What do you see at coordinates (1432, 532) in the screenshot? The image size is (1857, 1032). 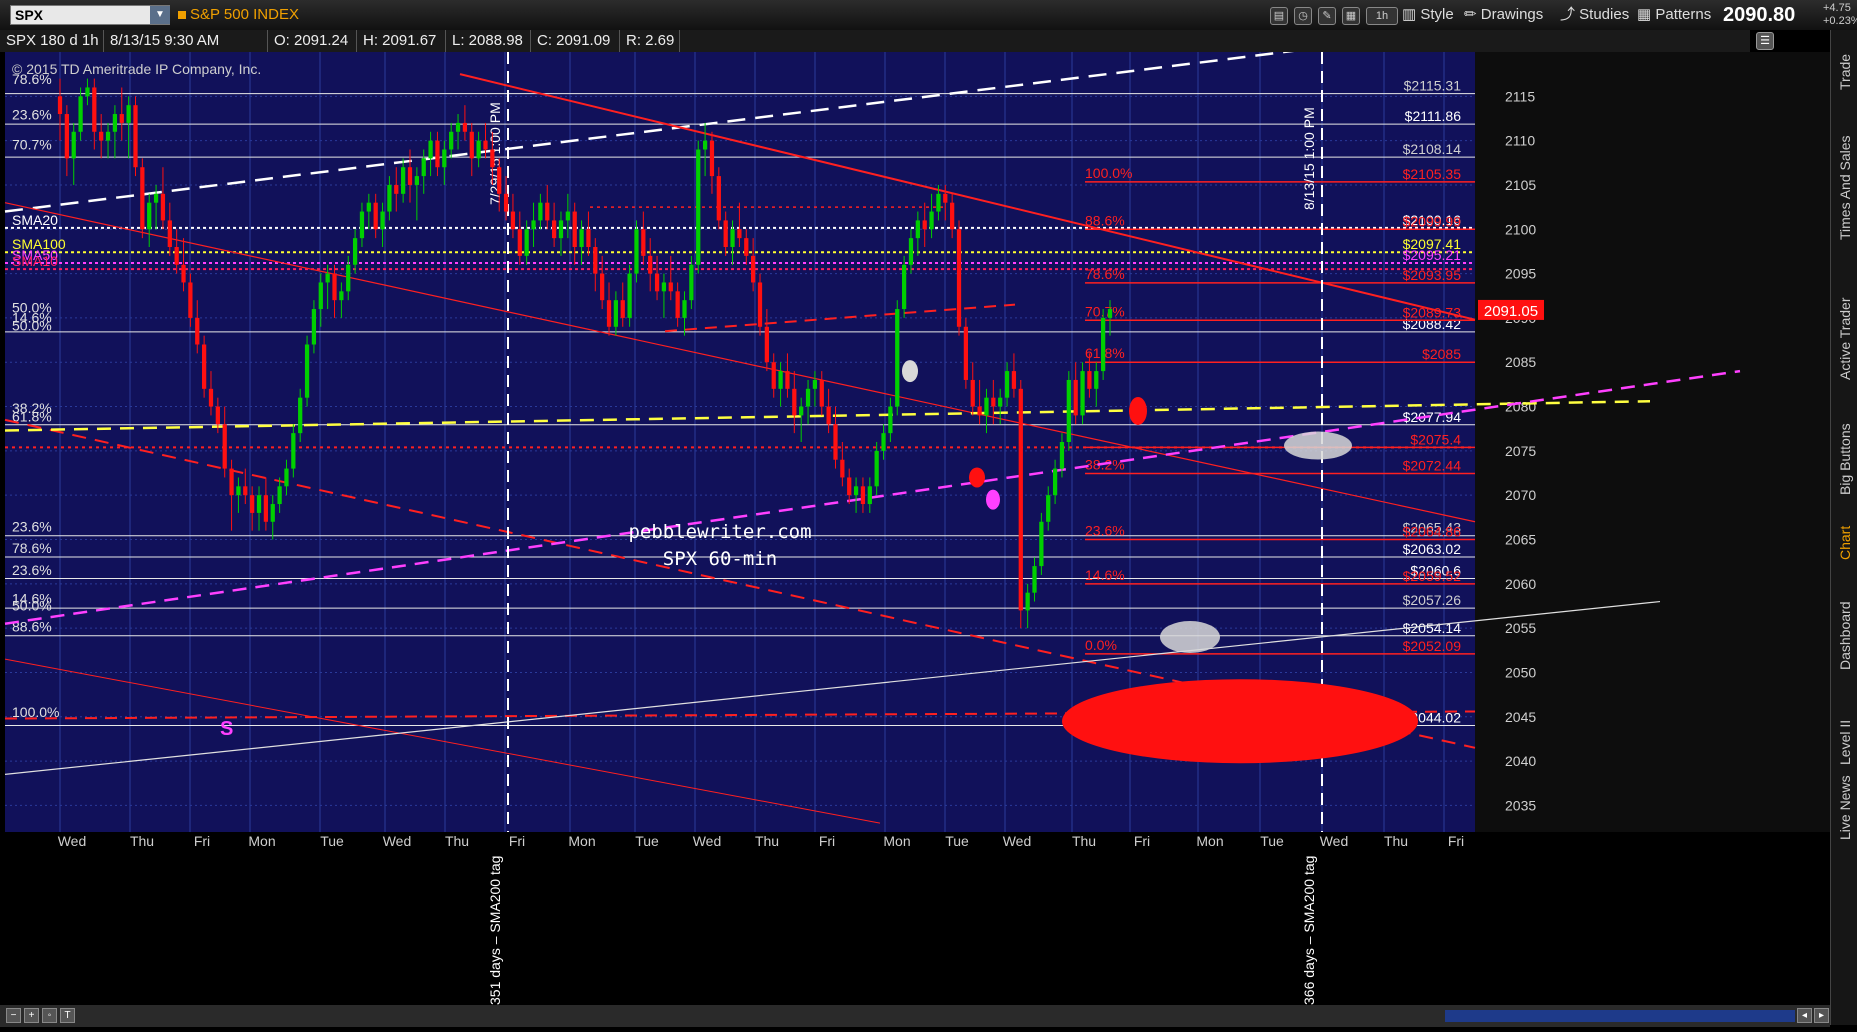 I see `fib-price-label: $2064.86` at bounding box center [1432, 532].